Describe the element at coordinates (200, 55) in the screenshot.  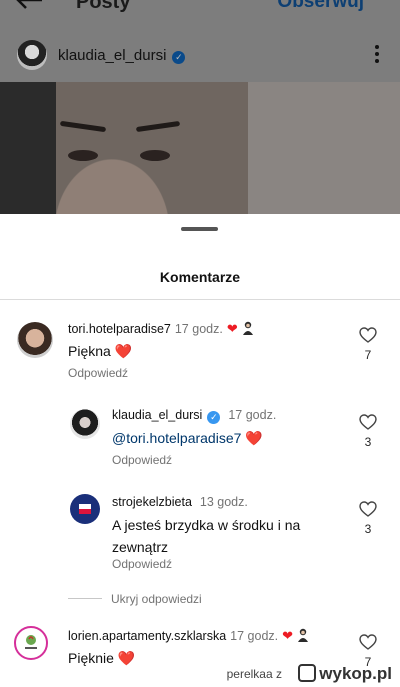
I see `post-author-row: klaudia_el_dursi ✓` at that location.